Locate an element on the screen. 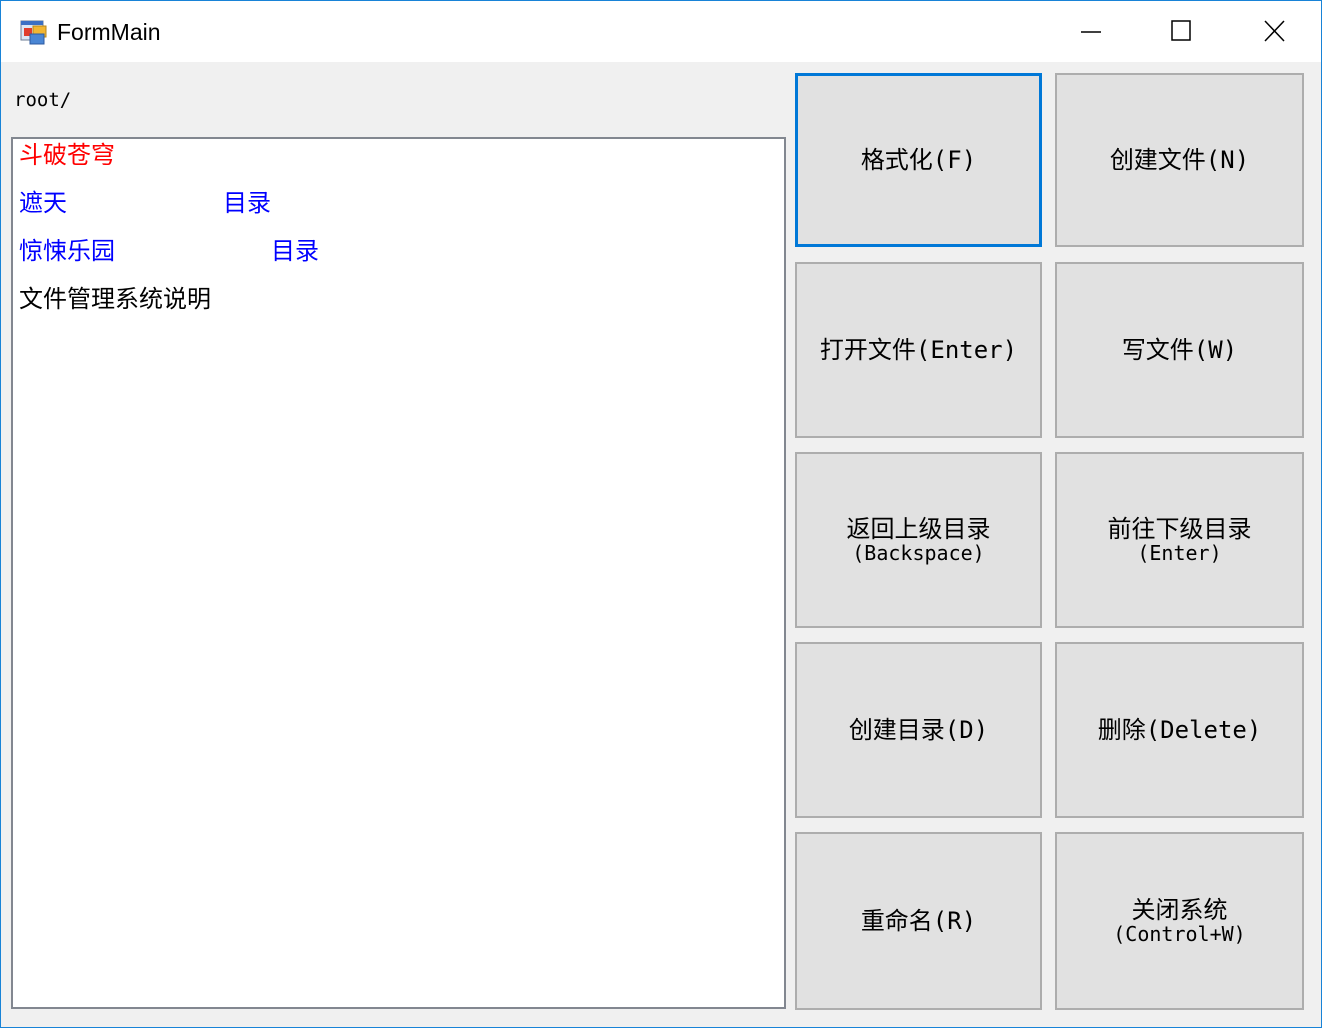 The height and width of the screenshot is (1028, 1322). list-item-name: 惊悚乐园 is located at coordinates (67, 251).